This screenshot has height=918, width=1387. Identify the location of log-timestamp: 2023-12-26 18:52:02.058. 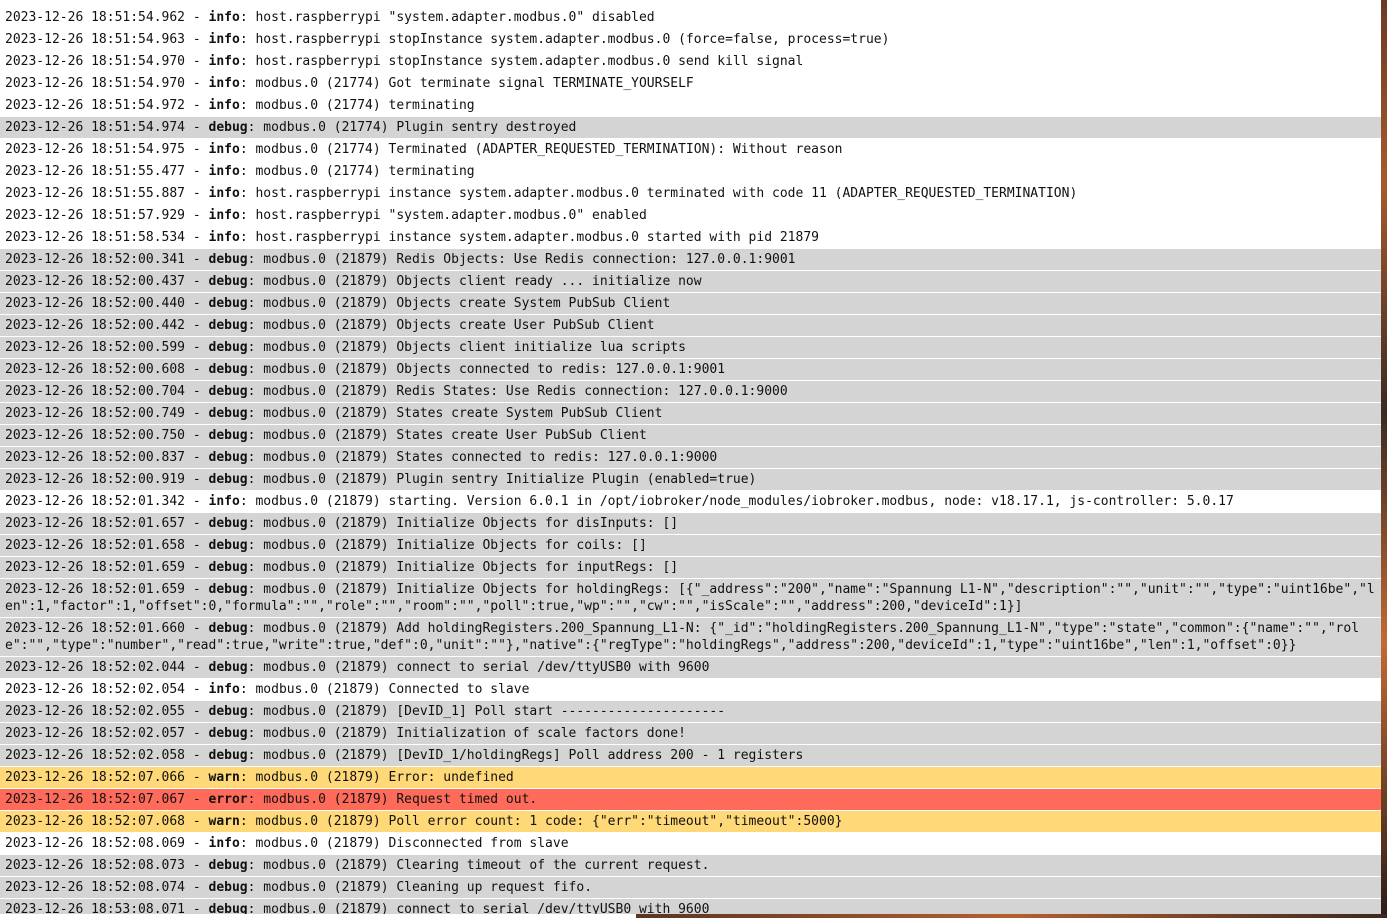
(95, 755).